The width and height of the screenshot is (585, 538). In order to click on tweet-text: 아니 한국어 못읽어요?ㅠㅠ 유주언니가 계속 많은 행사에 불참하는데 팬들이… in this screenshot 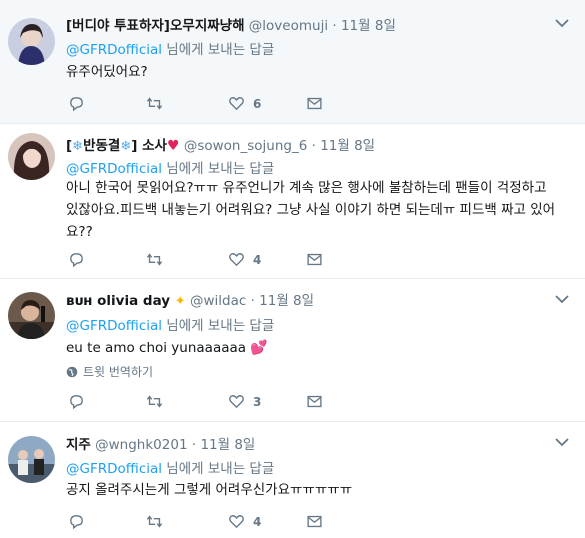, I will do `click(311, 210)`.